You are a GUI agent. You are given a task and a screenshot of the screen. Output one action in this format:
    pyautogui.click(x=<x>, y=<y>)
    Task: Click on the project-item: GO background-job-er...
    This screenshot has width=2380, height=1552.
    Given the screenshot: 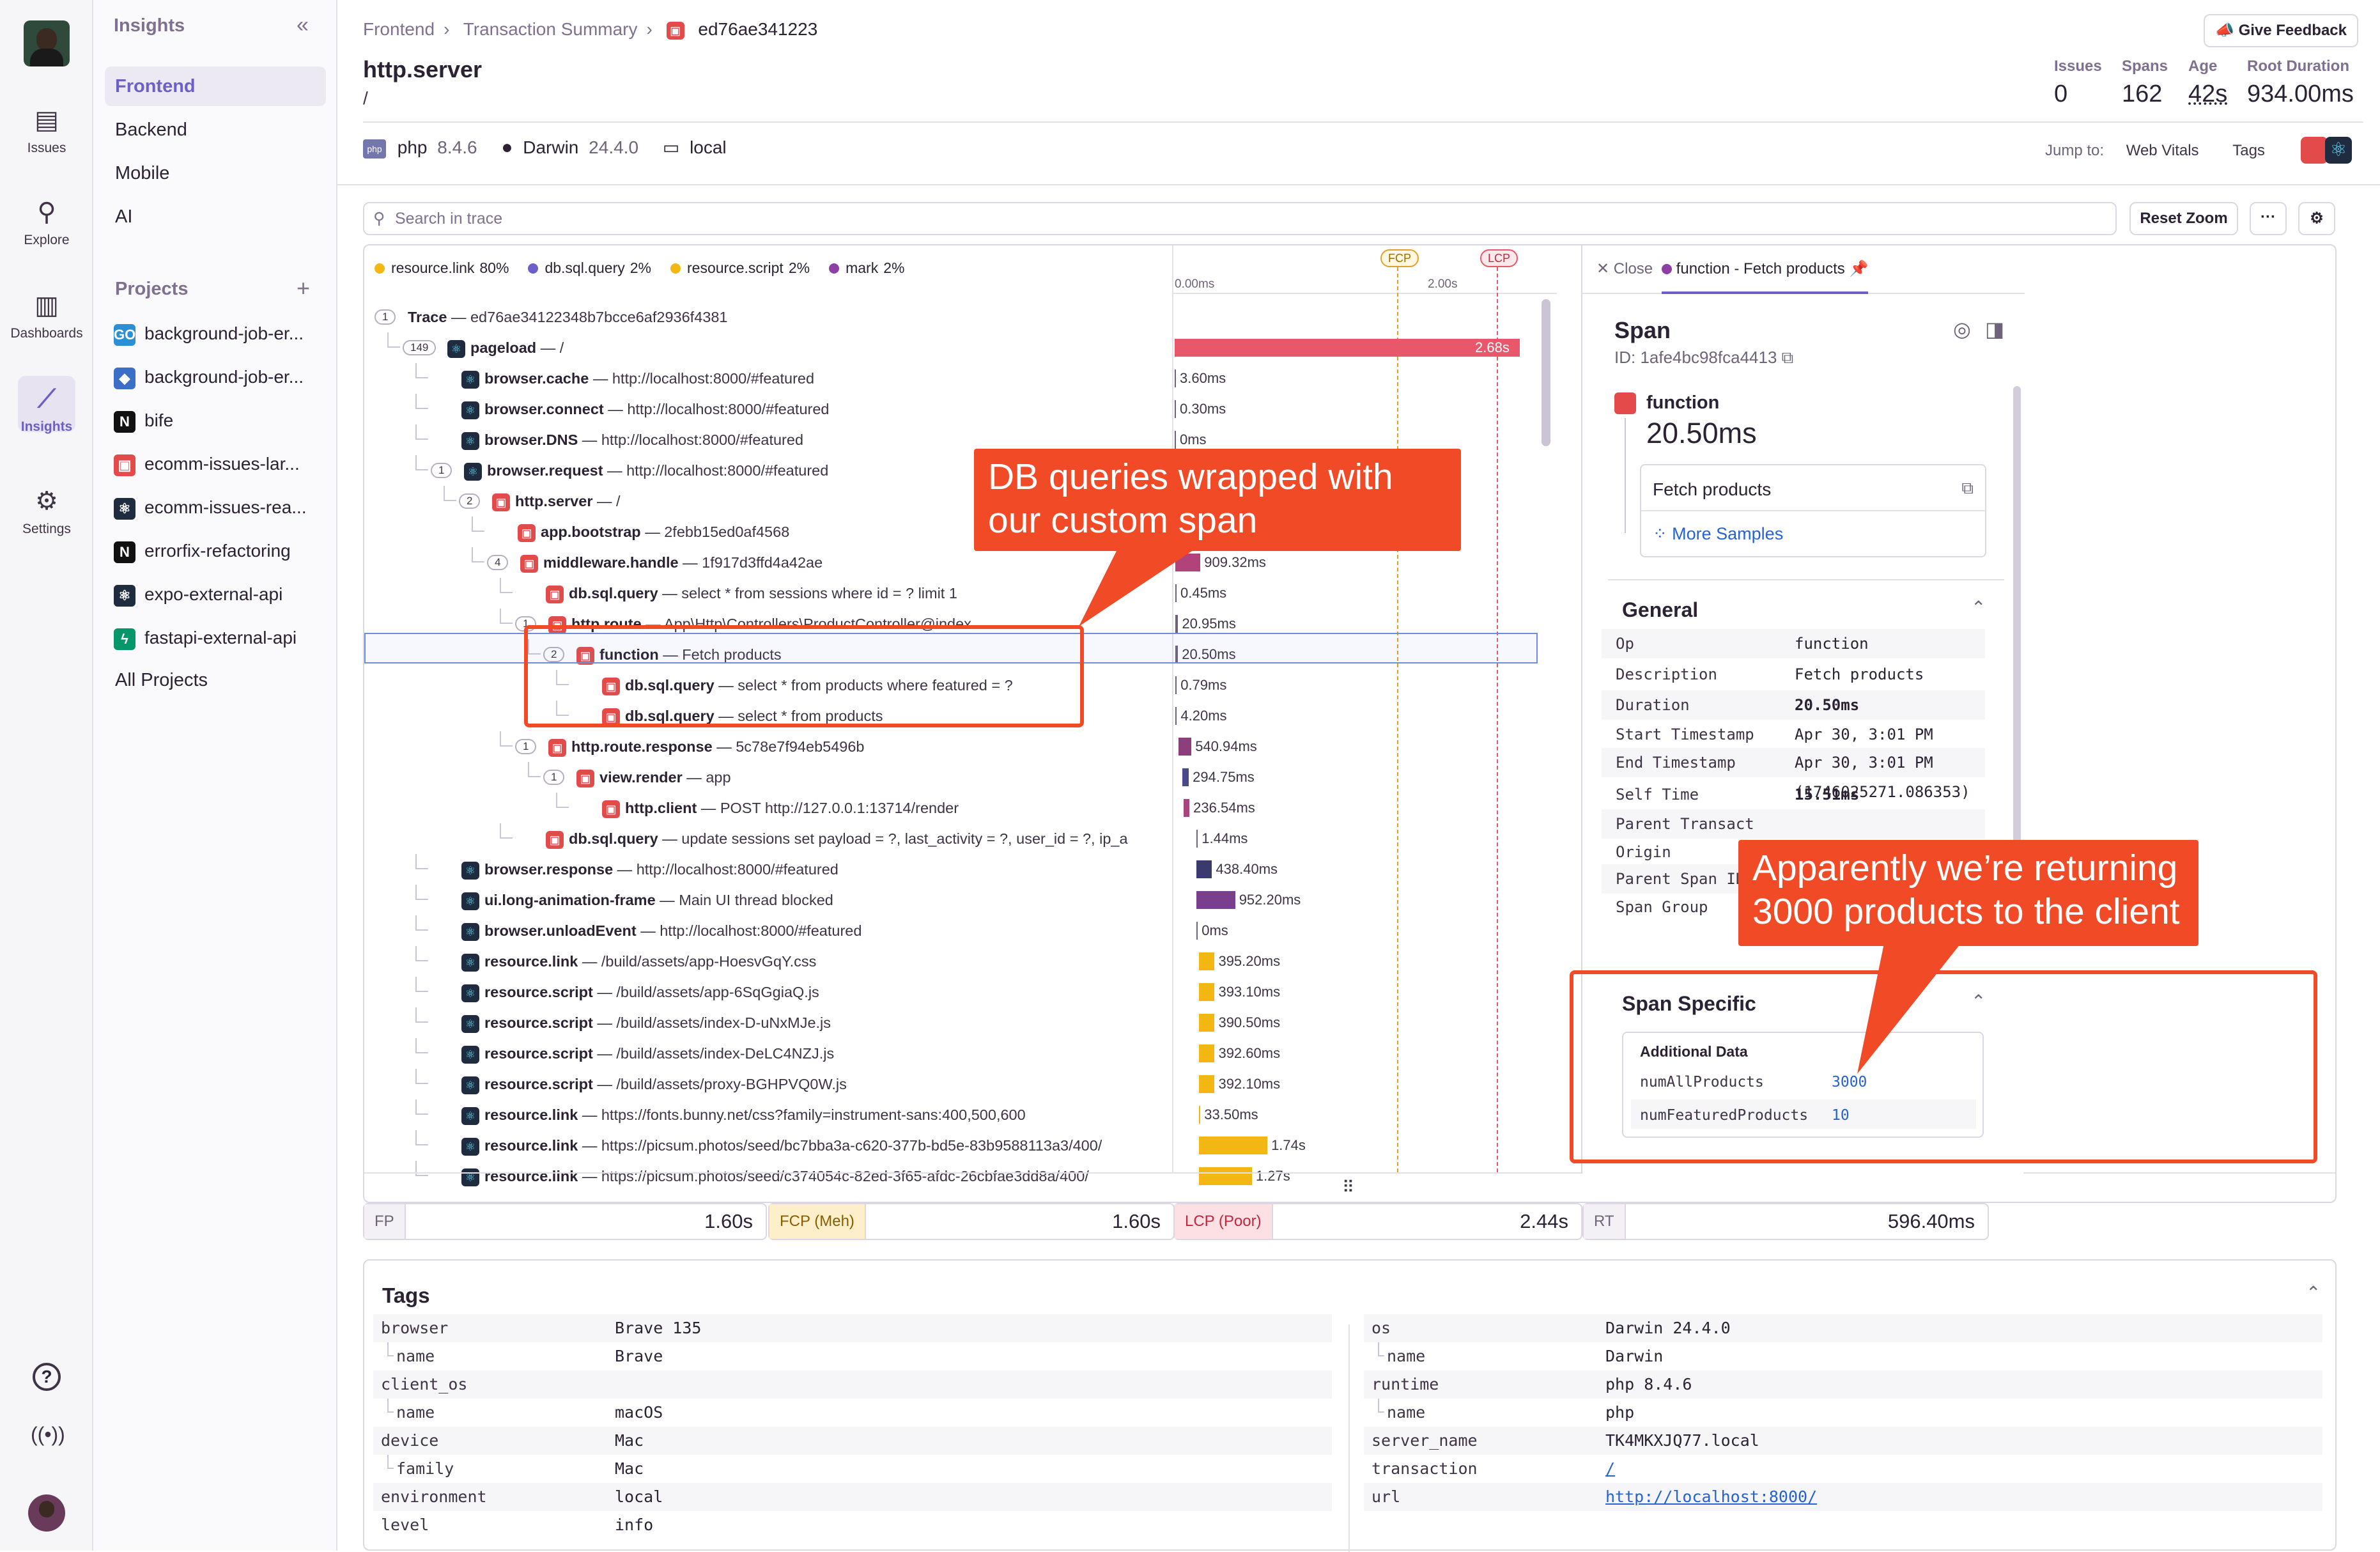 What is the action you would take?
    pyautogui.click(x=222, y=333)
    